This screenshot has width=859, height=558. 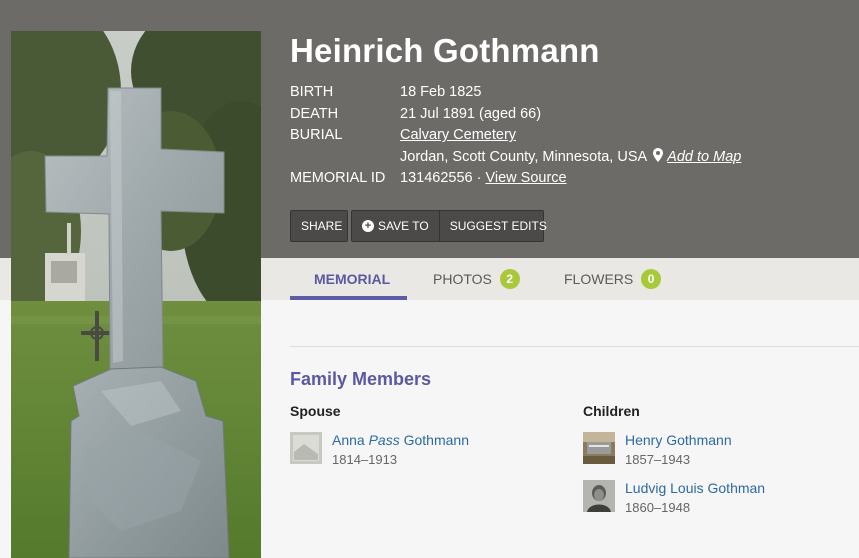 I want to click on tab-memorial: MEMORIAL, so click(x=352, y=279).